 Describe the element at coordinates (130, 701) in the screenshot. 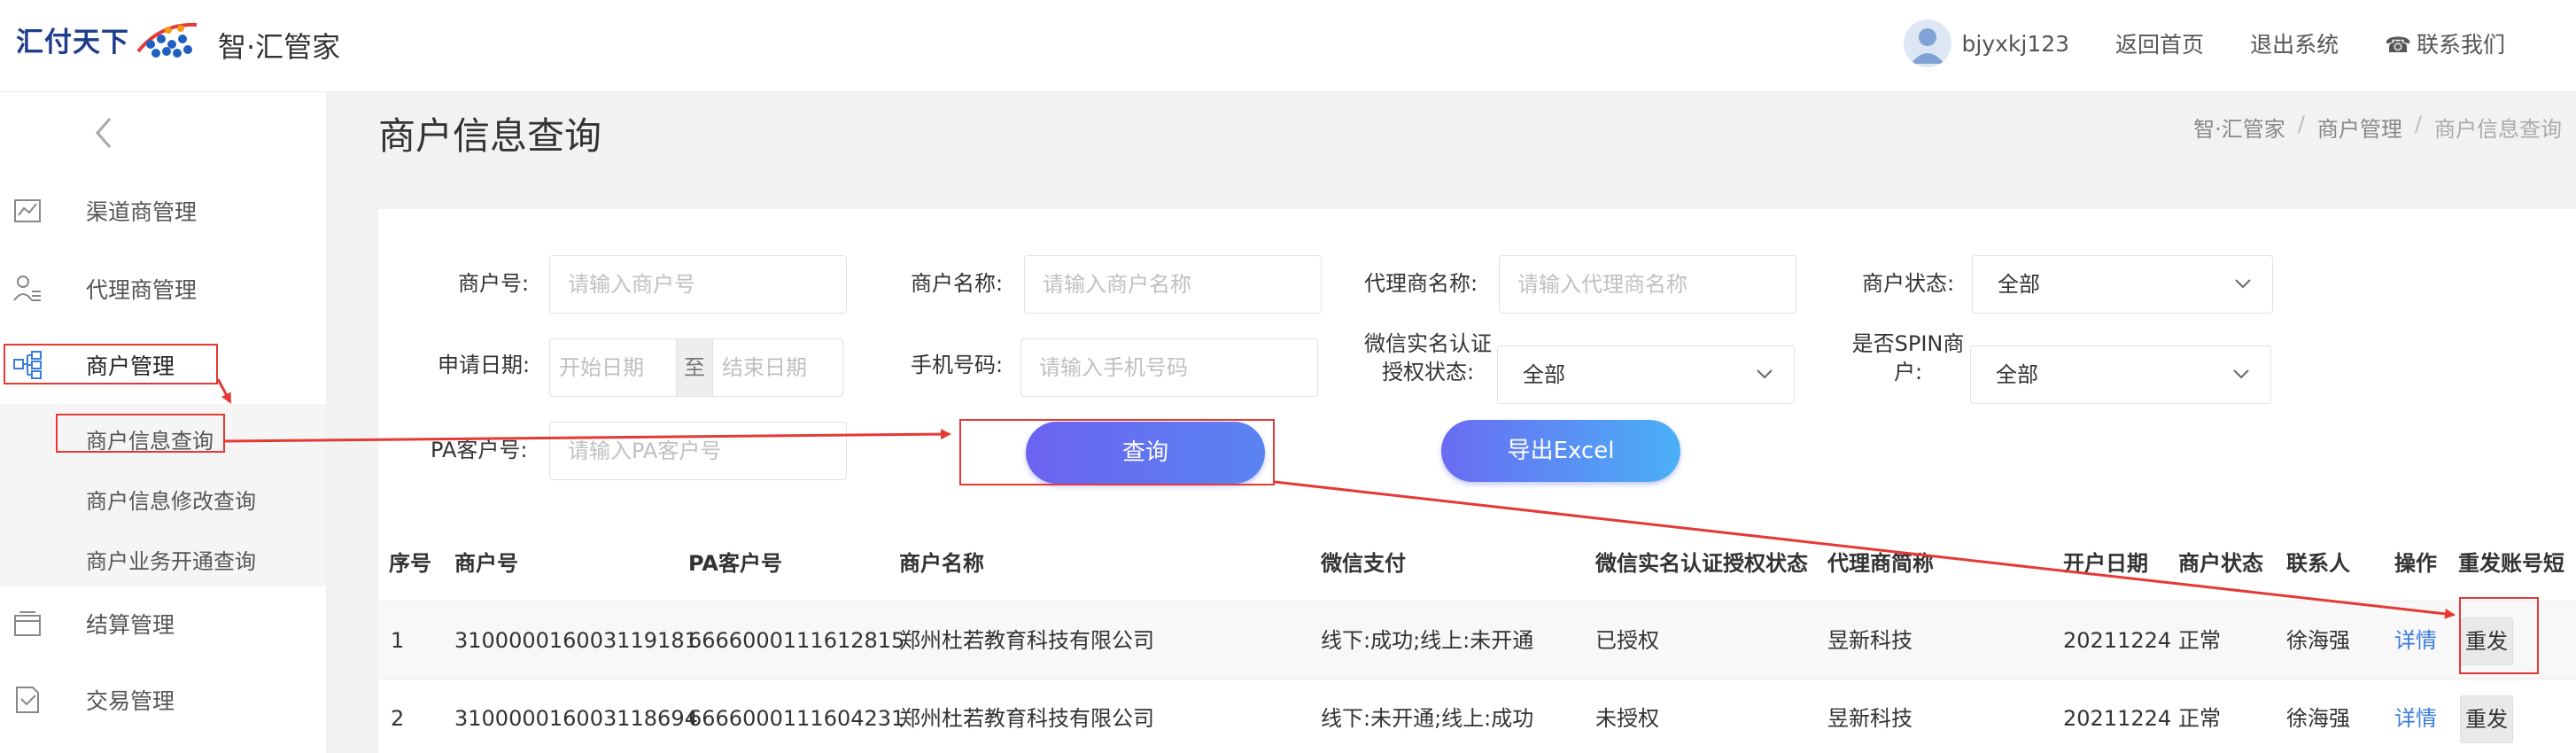

I see `sidebar-item-label: 交易管理` at that location.